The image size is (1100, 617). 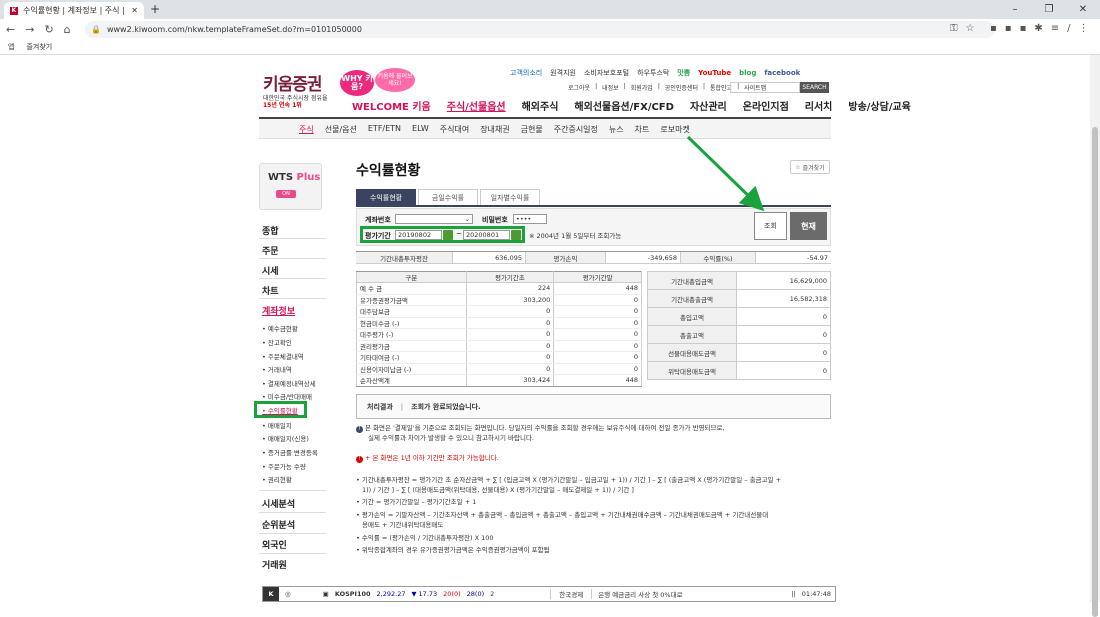 I want to click on nav-overseas-stock: 해외주식, so click(x=540, y=105).